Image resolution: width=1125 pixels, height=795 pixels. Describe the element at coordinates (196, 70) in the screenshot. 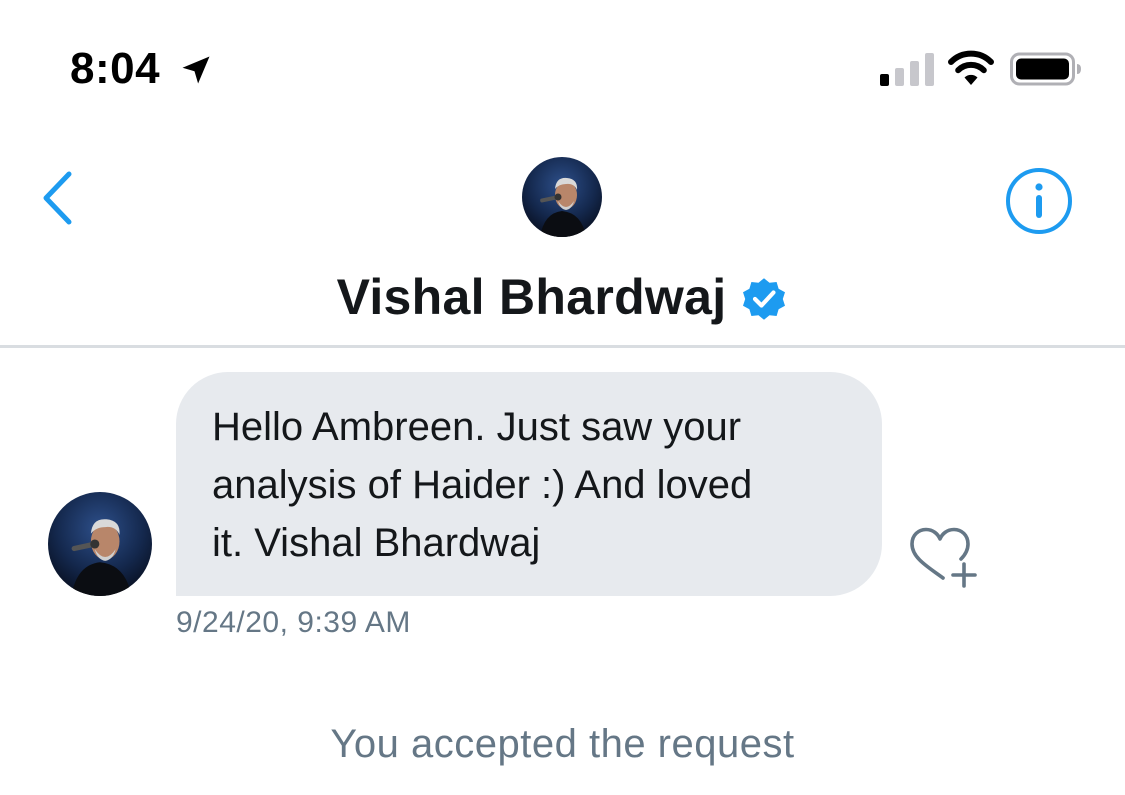

I see `location-arrow-icon` at that location.